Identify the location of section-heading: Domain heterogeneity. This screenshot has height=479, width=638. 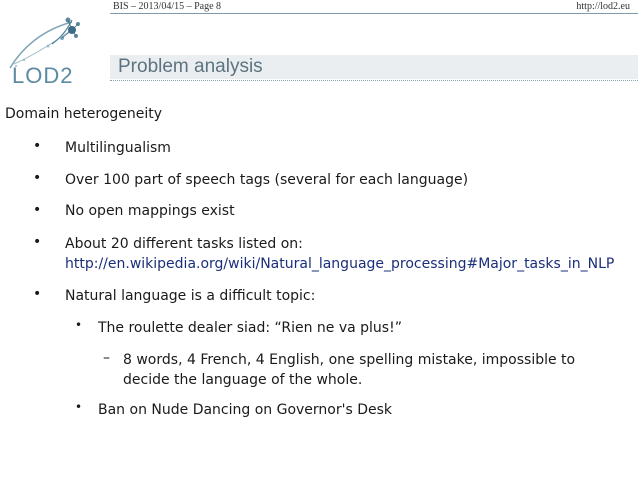
(84, 114).